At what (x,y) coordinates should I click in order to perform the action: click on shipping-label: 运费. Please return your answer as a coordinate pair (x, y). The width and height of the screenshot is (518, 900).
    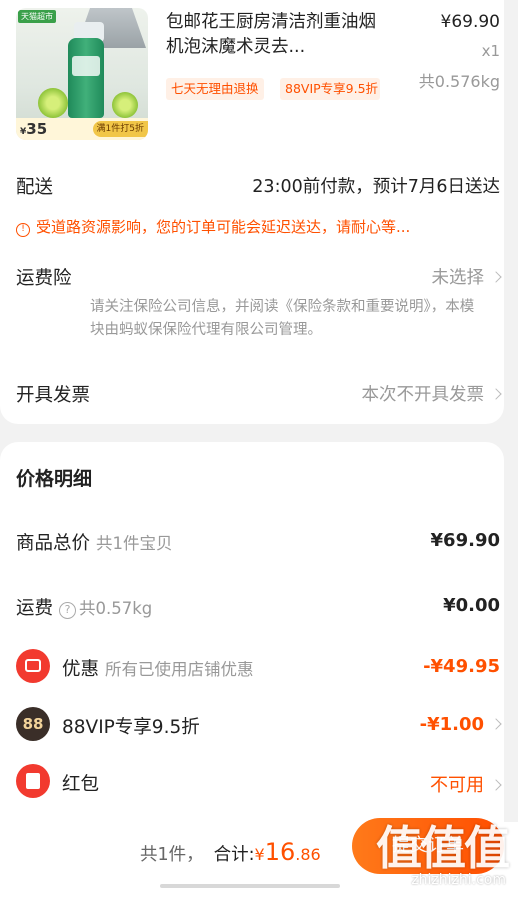
    Looking at the image, I should click on (35, 608).